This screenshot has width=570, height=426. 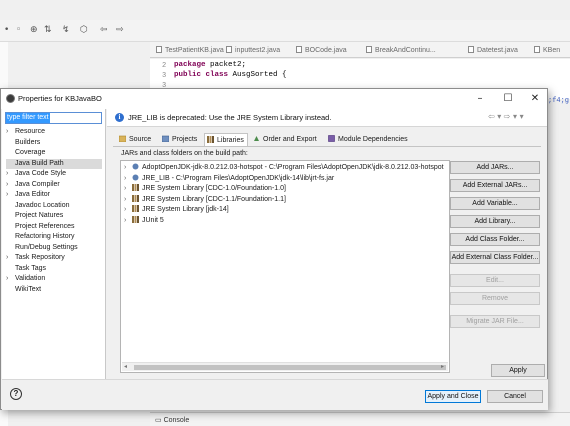 What do you see at coordinates (331, 138) in the screenshot?
I see `module-icon` at bounding box center [331, 138].